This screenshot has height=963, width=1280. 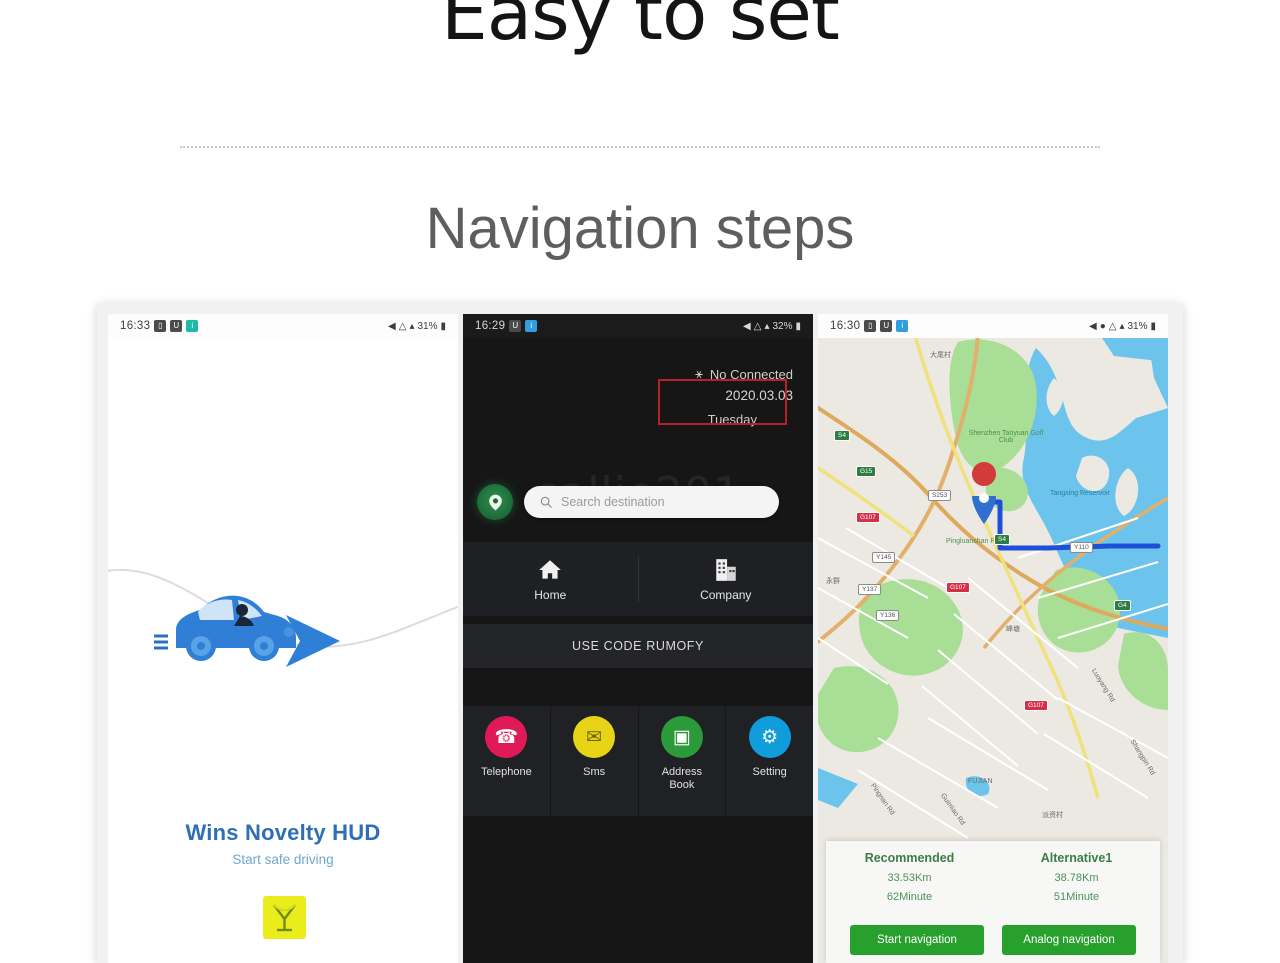 I want to click on promo-banner: USE CODE RUMOFY, so click(x=638, y=646).